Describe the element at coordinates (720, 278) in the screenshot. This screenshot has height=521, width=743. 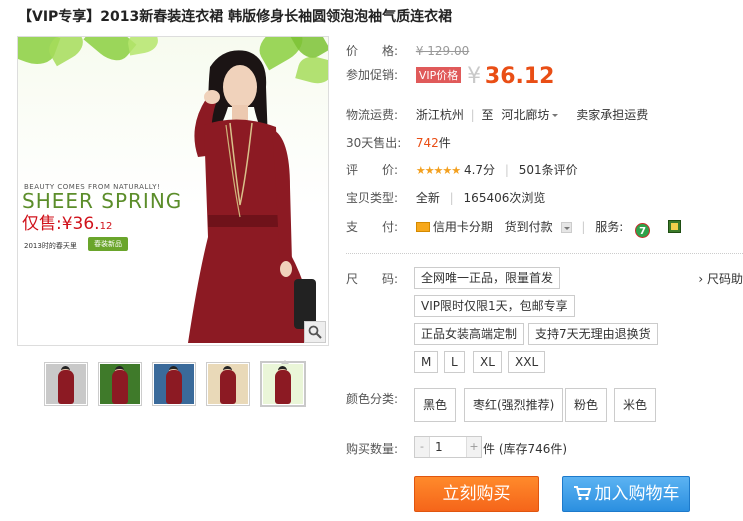
I see `size-guide-link: › 尺码助` at that location.